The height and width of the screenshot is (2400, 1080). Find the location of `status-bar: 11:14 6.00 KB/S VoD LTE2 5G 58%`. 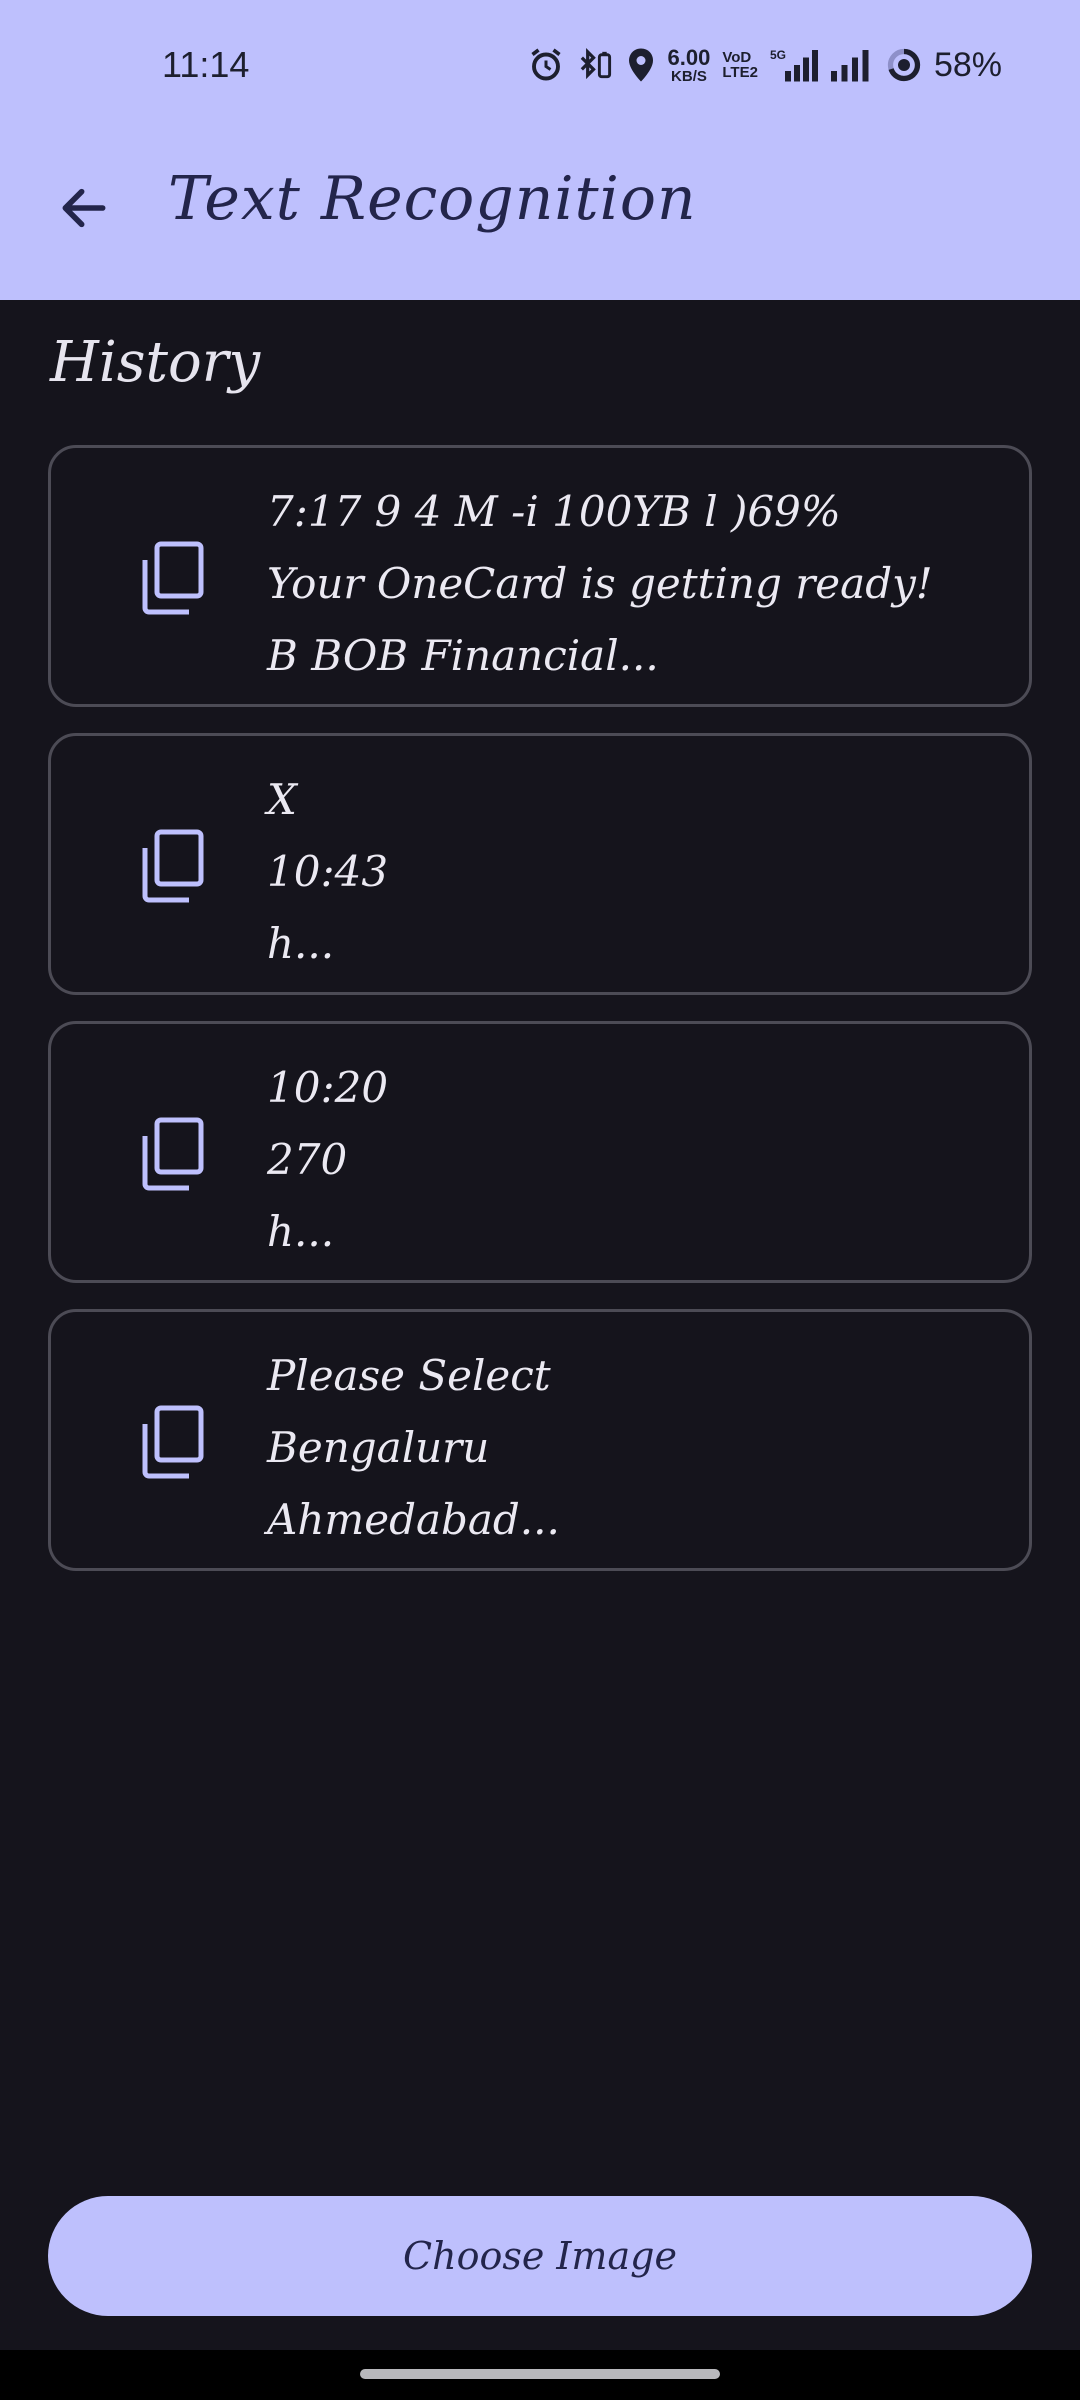

status-bar: 11:14 6.00 KB/S VoD LTE2 5G 58% is located at coordinates (540, 68).